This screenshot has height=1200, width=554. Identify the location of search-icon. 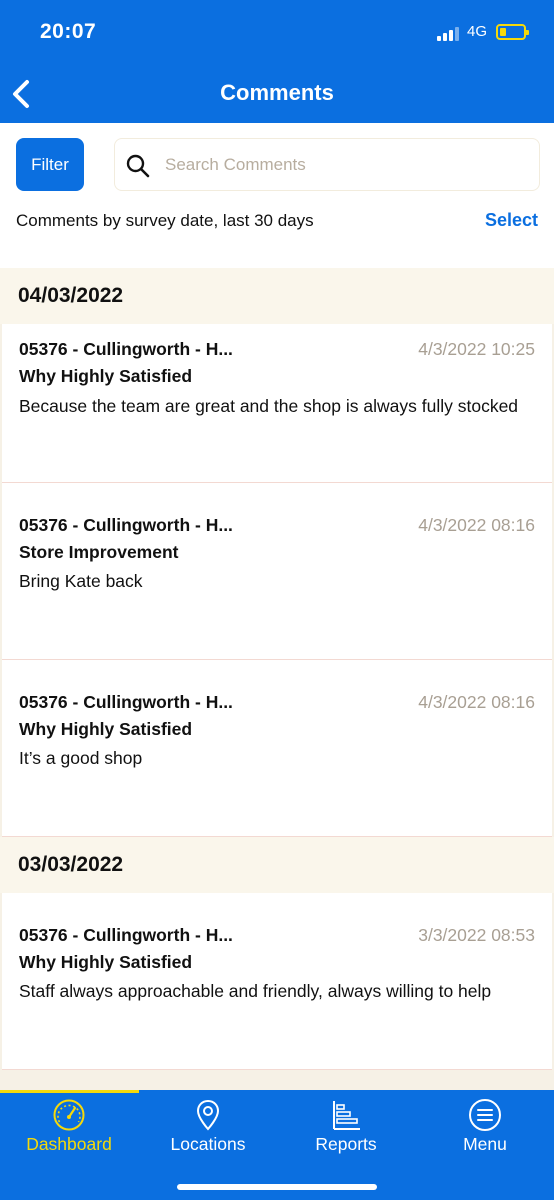
(138, 166).